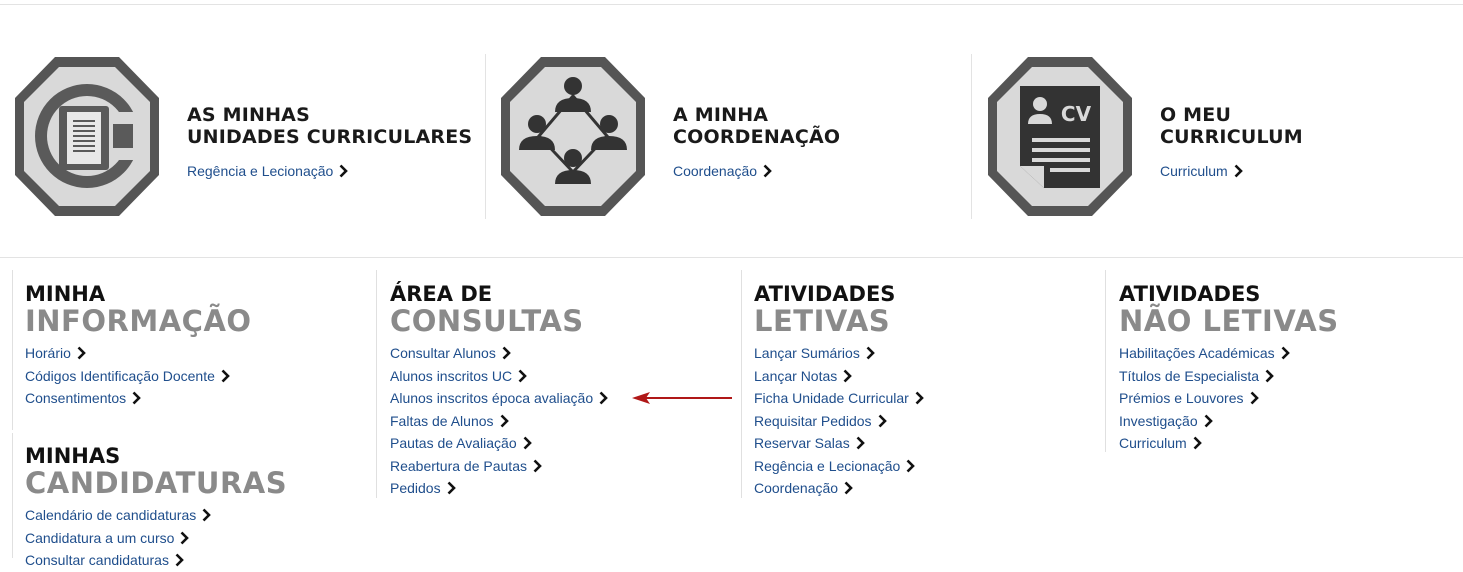 The height and width of the screenshot is (572, 1463). What do you see at coordinates (110, 515) in the screenshot?
I see `link-label: Calendário de candidaturas` at bounding box center [110, 515].